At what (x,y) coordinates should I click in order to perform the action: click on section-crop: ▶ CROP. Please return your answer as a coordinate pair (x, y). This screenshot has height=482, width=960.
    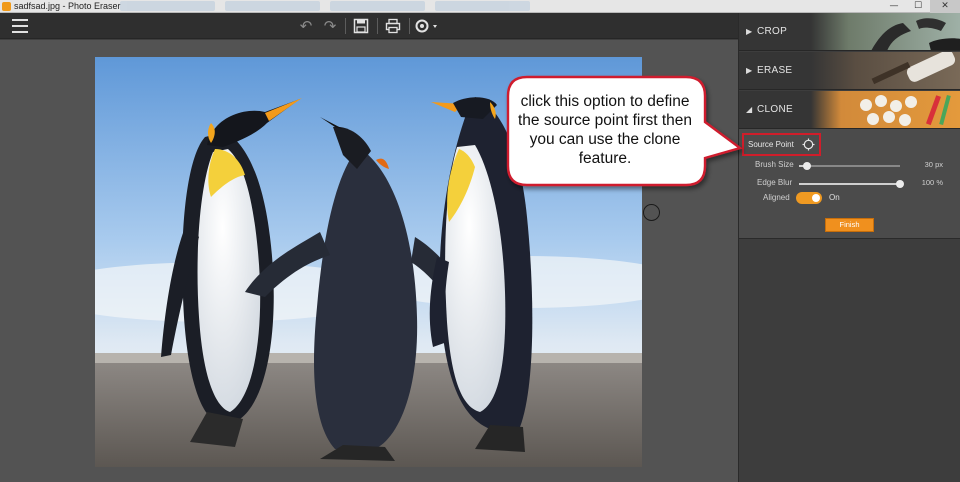
    Looking at the image, I should click on (849, 32).